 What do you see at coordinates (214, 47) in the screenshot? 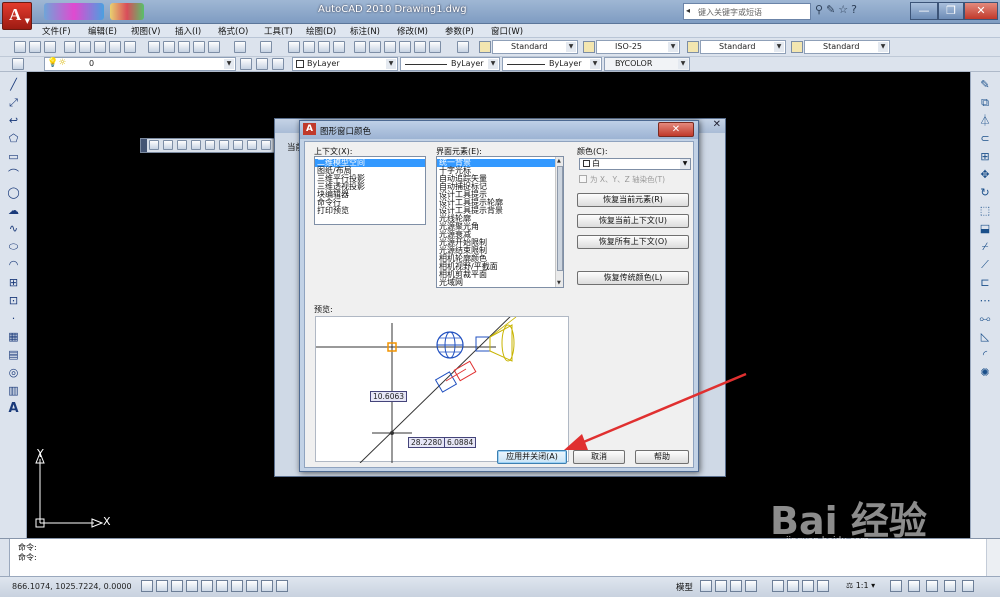
I see `block-editor-icon` at bounding box center [214, 47].